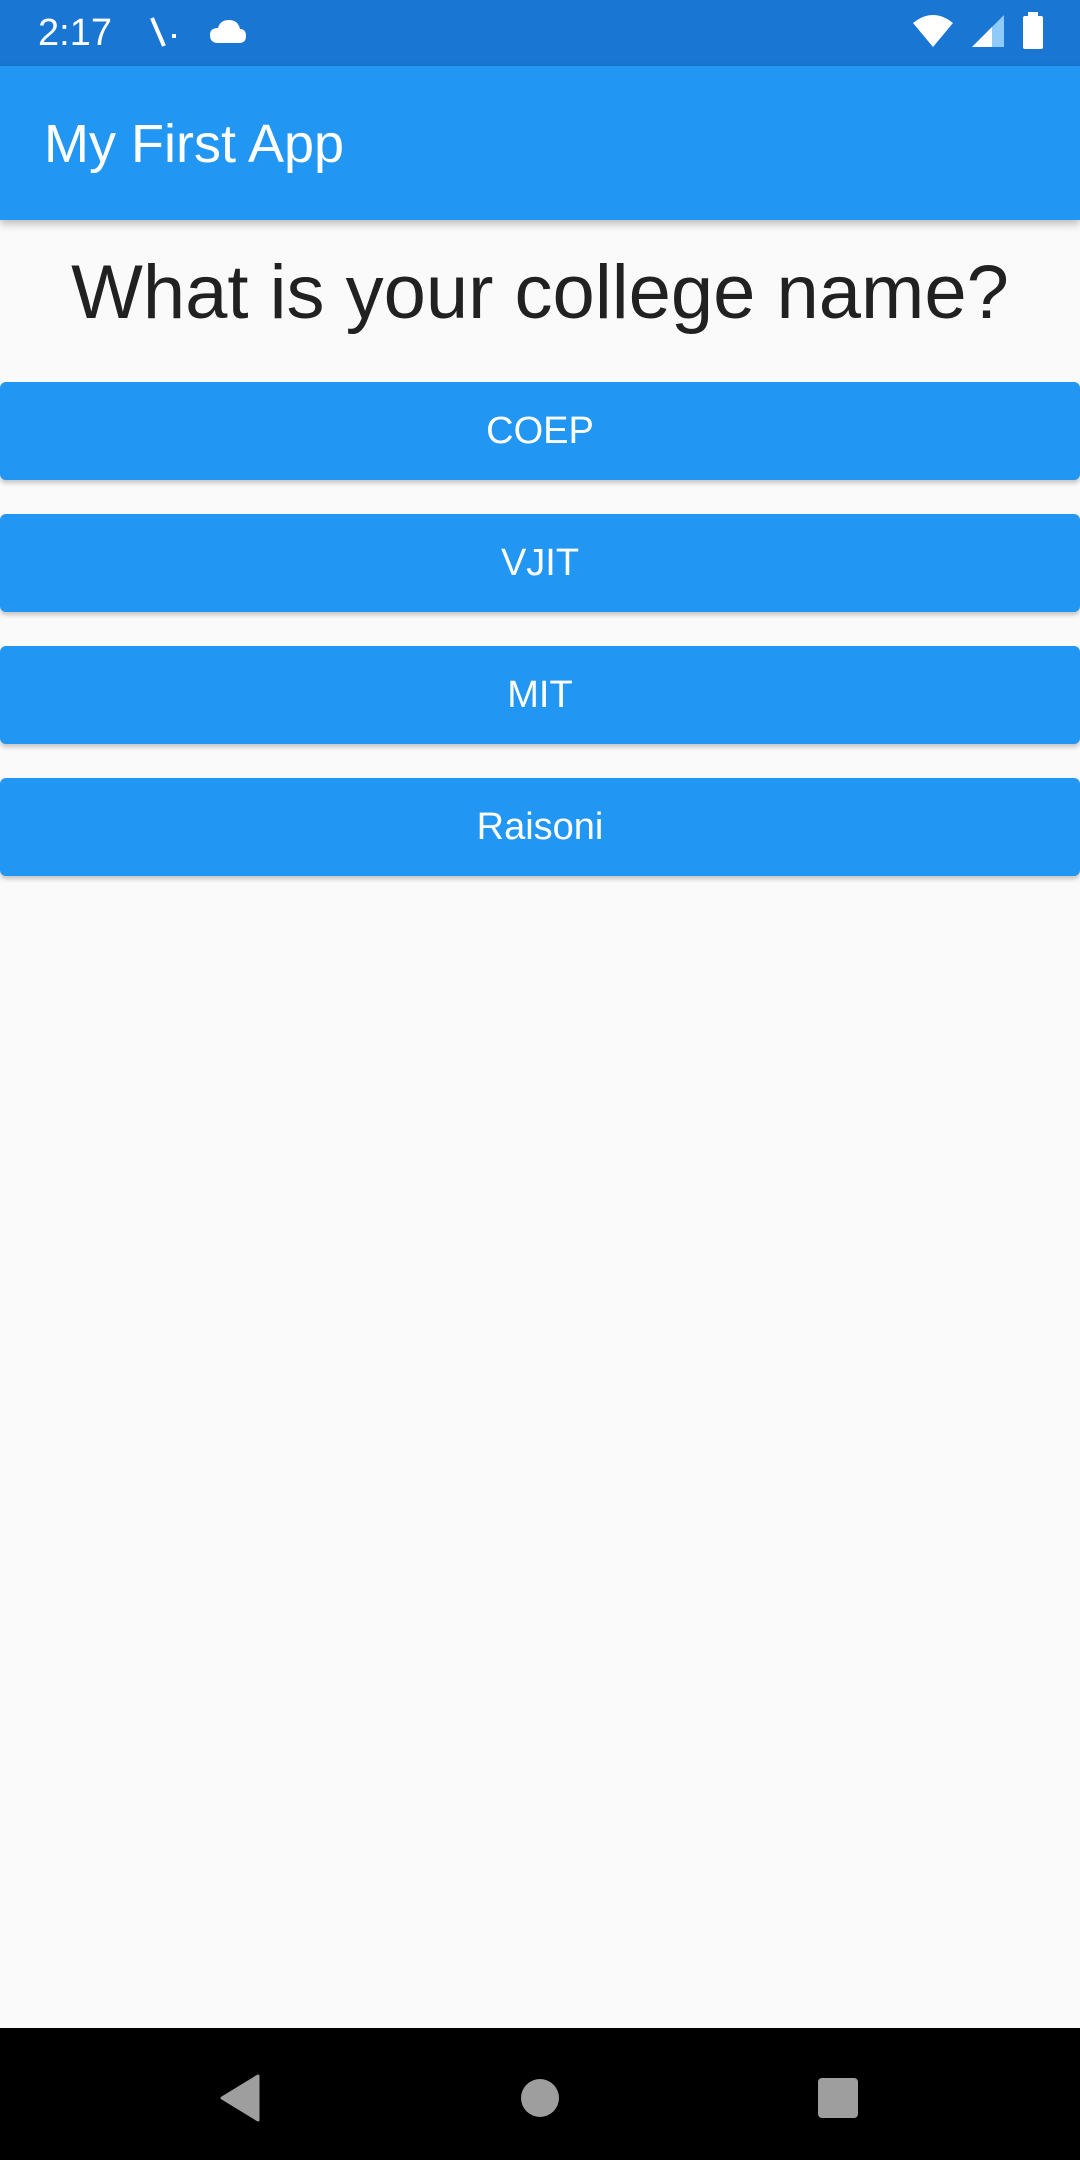 This screenshot has width=1080, height=2160. I want to click on cell-signal-icon, so click(988, 33).